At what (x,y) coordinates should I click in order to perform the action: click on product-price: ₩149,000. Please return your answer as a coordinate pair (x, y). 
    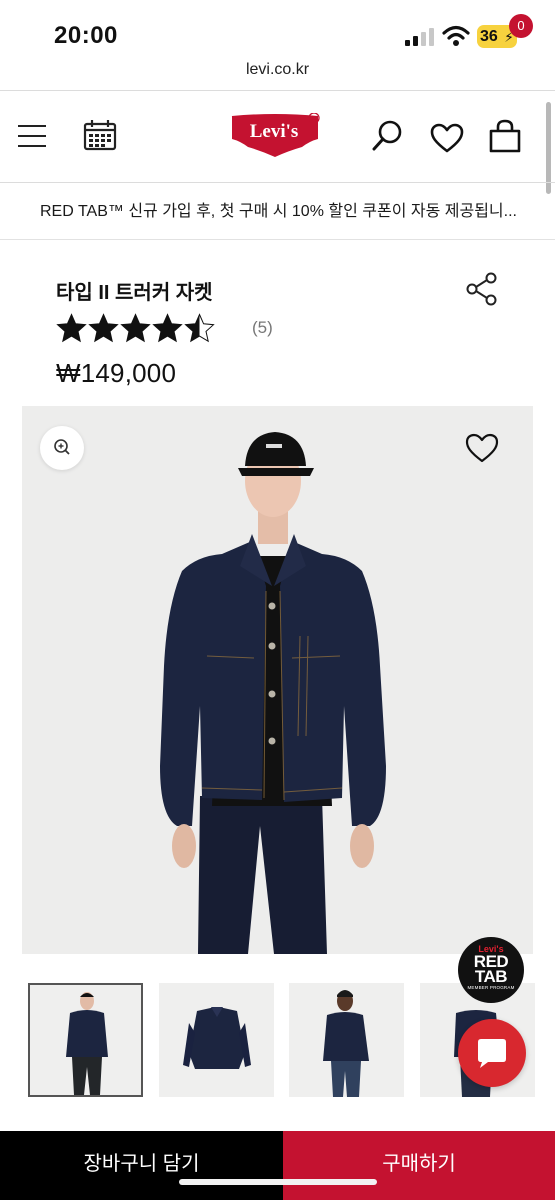
    Looking at the image, I should click on (116, 373).